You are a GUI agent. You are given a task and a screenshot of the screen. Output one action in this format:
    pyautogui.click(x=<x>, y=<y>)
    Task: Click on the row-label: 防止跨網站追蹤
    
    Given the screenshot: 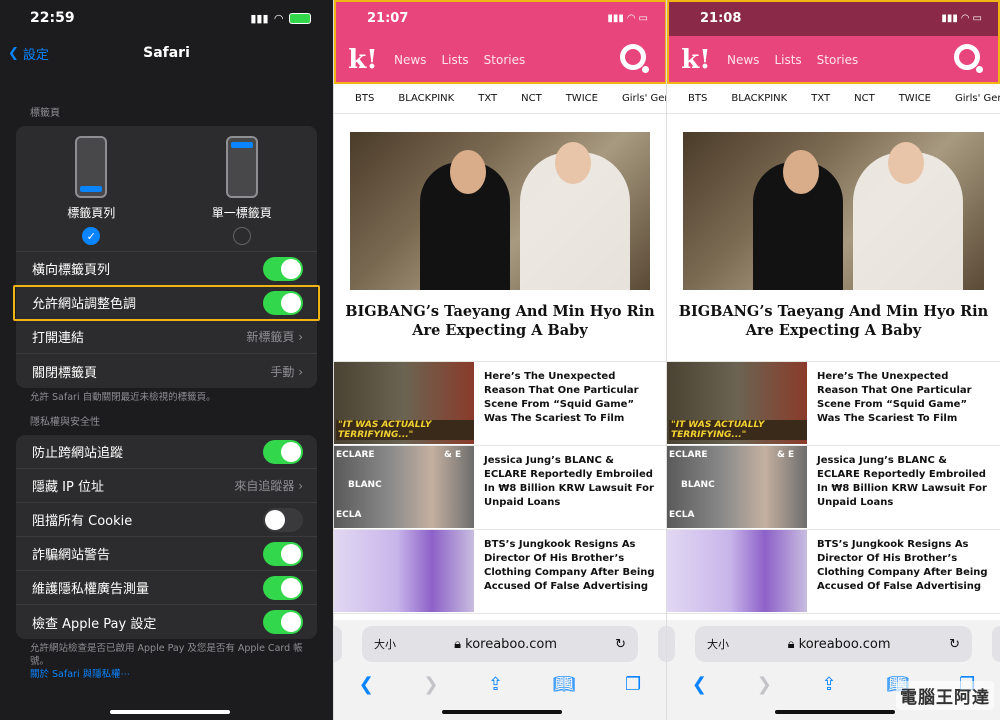 What is the action you would take?
    pyautogui.click(x=78, y=453)
    